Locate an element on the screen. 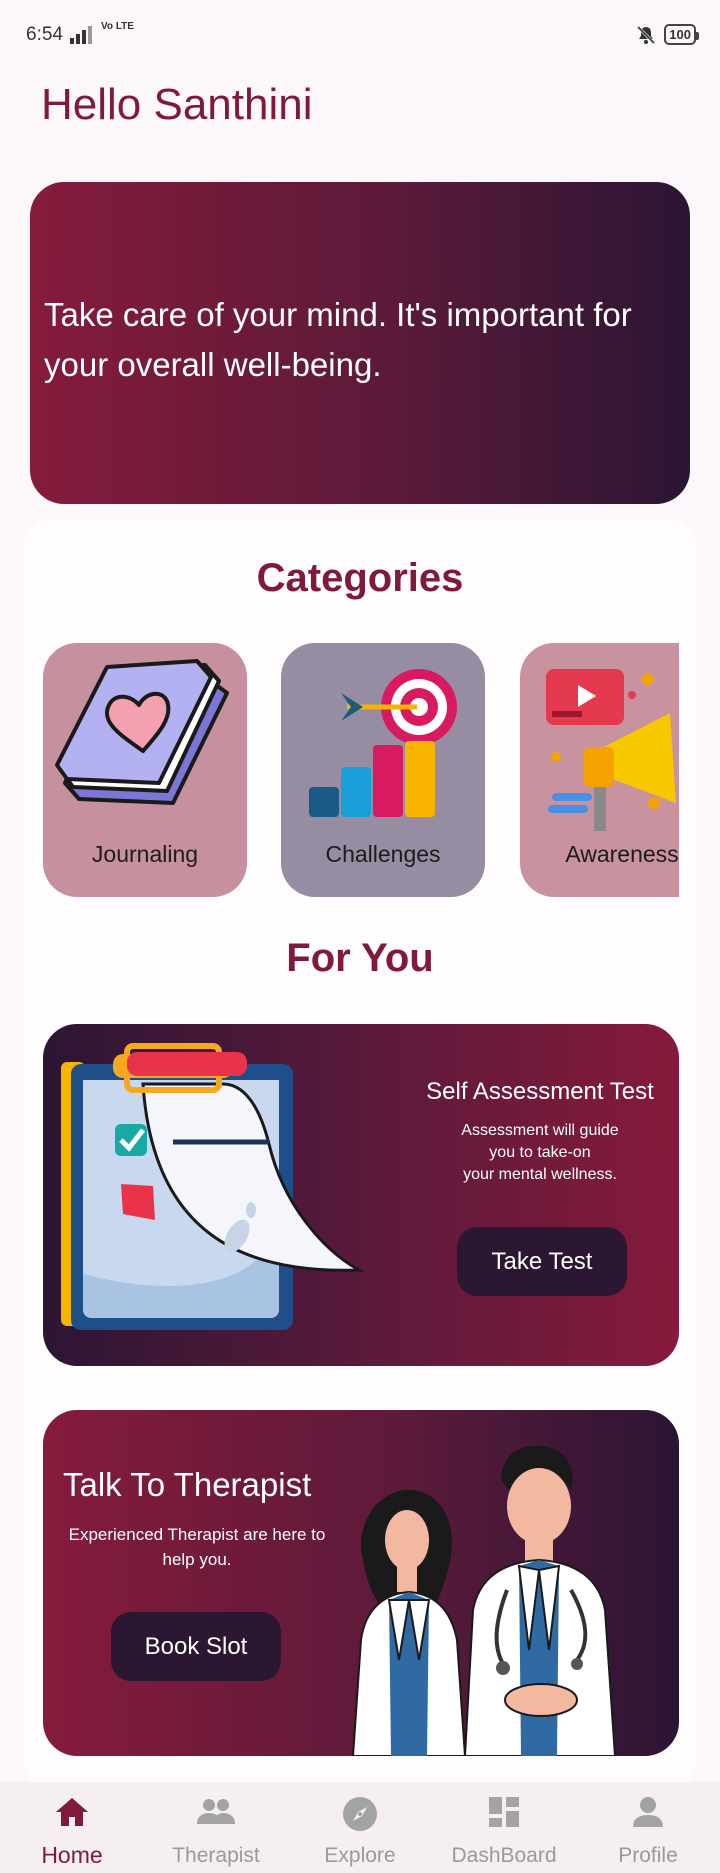 The height and width of the screenshot is (1873, 720). status-right: 100 is located at coordinates (667, 34).